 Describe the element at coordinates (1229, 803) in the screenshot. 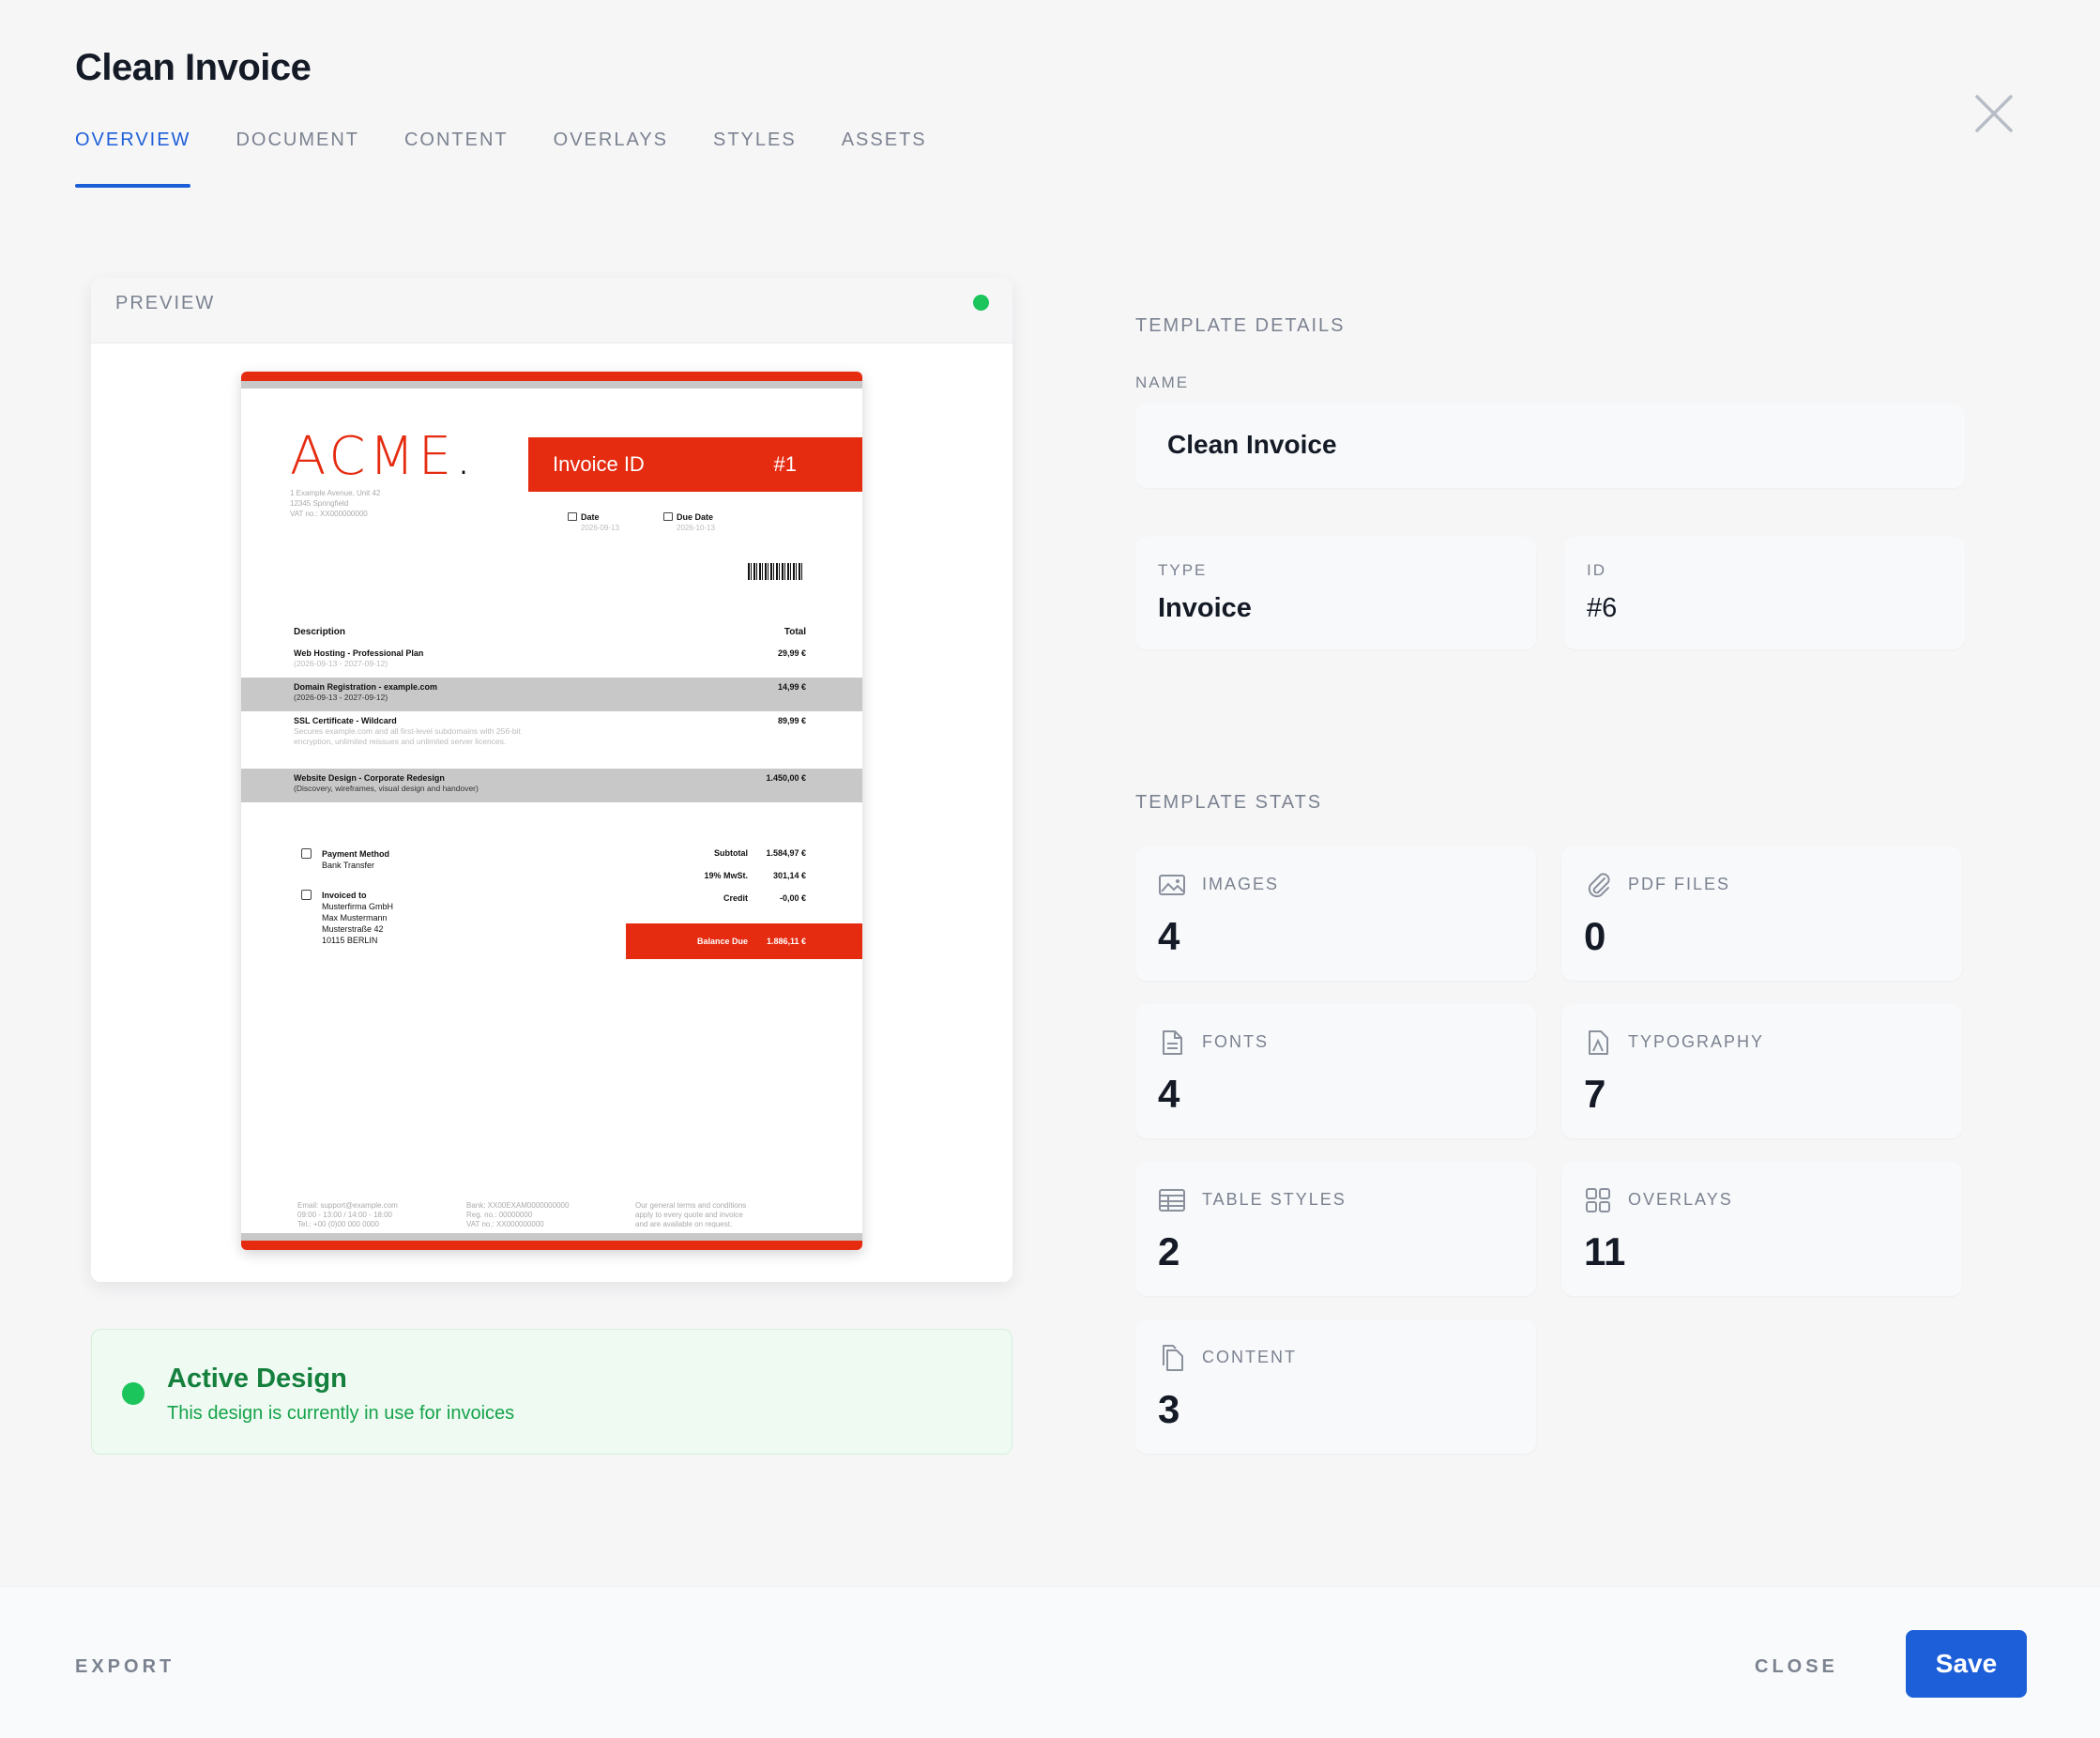

I see `template-stats-heading: TEMPLATE STATS` at that location.